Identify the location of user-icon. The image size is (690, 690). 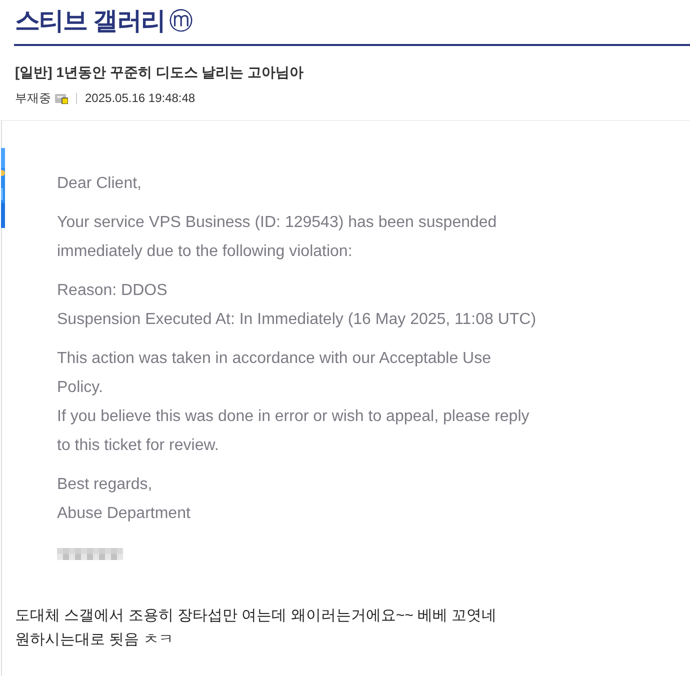
(61, 98).